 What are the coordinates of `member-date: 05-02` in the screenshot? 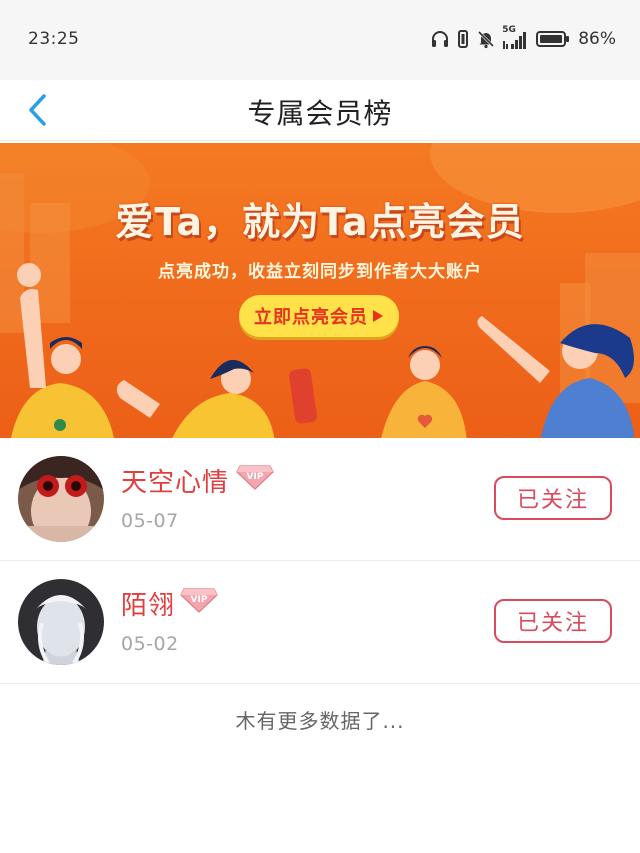 It's located at (150, 644).